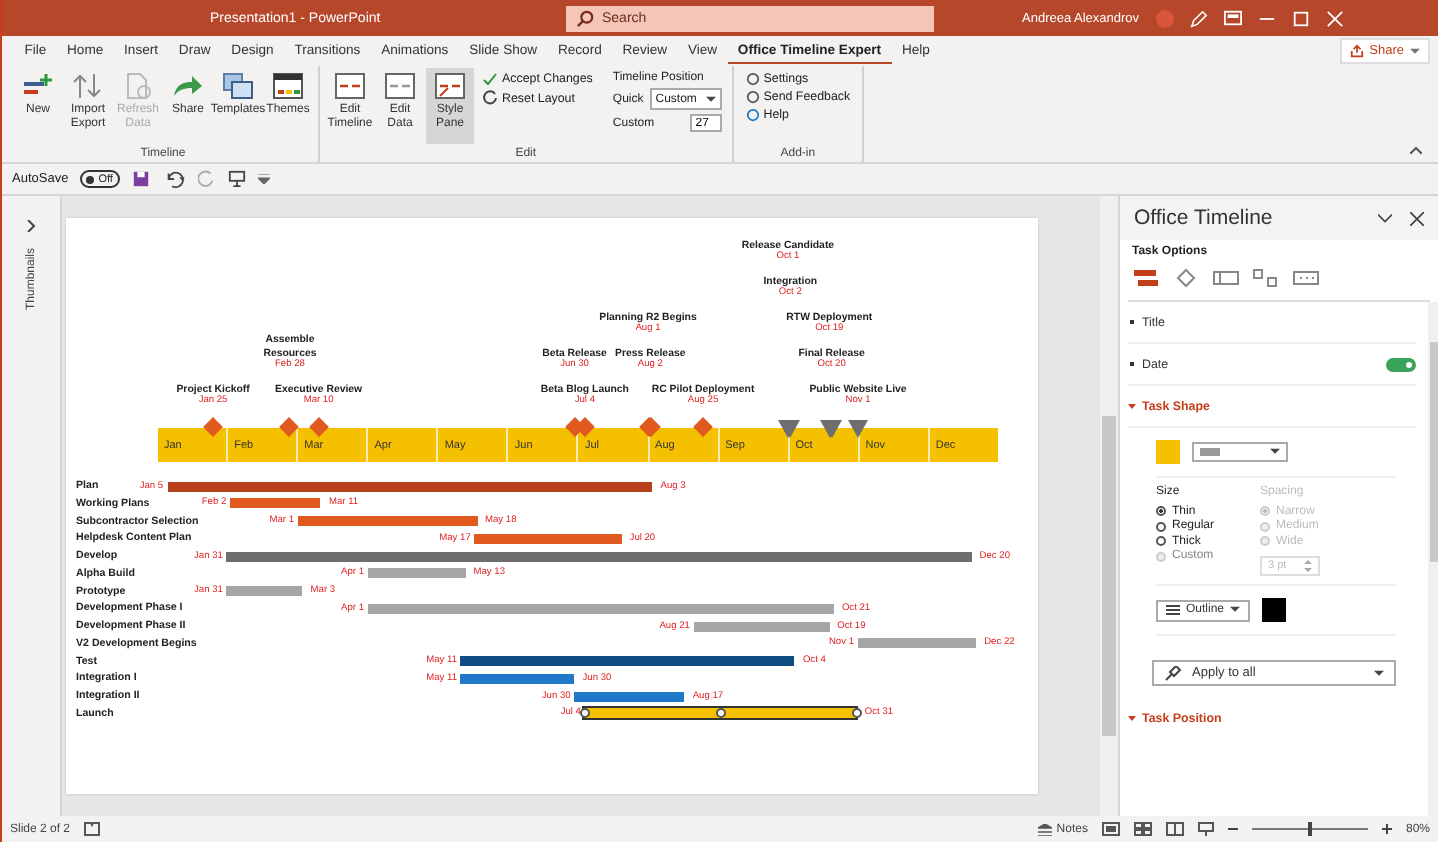 The image size is (1438, 842). I want to click on undo-icon, so click(174, 179).